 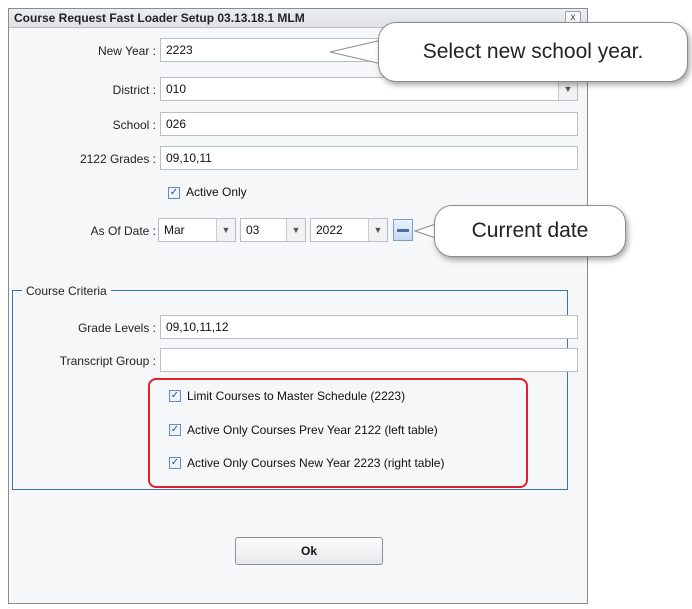 What do you see at coordinates (174, 193) in the screenshot?
I see `active-only-checkbox: ✓` at bounding box center [174, 193].